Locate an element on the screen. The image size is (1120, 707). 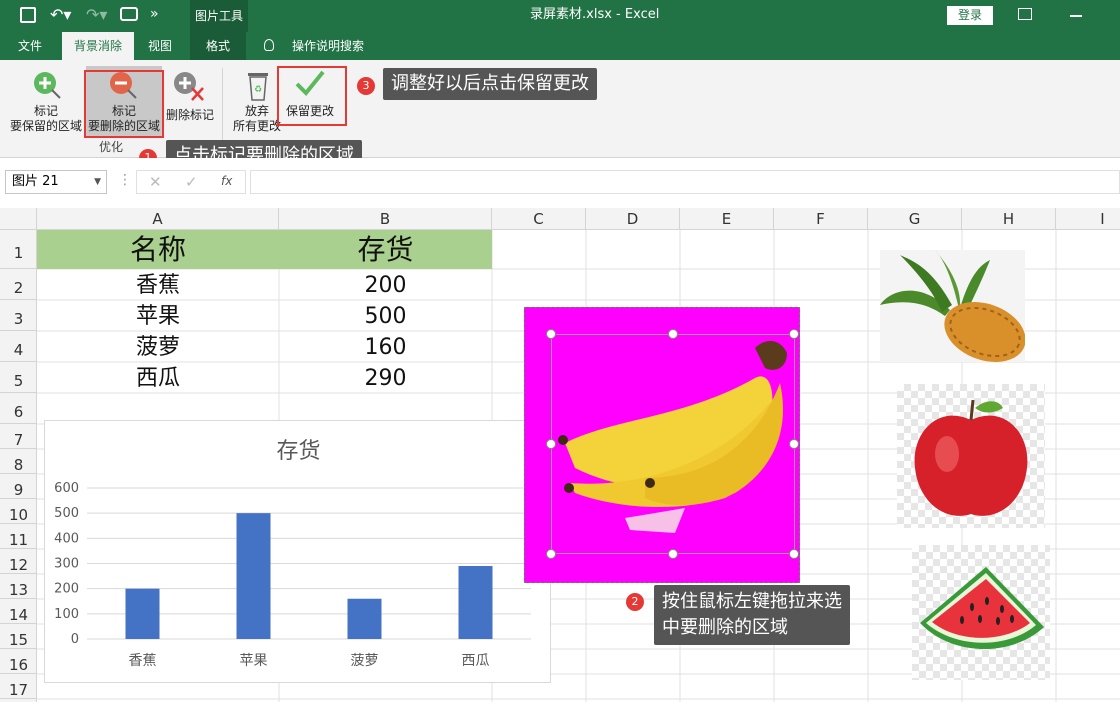
tab-background-removal: 背景消除 is located at coordinates (98, 46).